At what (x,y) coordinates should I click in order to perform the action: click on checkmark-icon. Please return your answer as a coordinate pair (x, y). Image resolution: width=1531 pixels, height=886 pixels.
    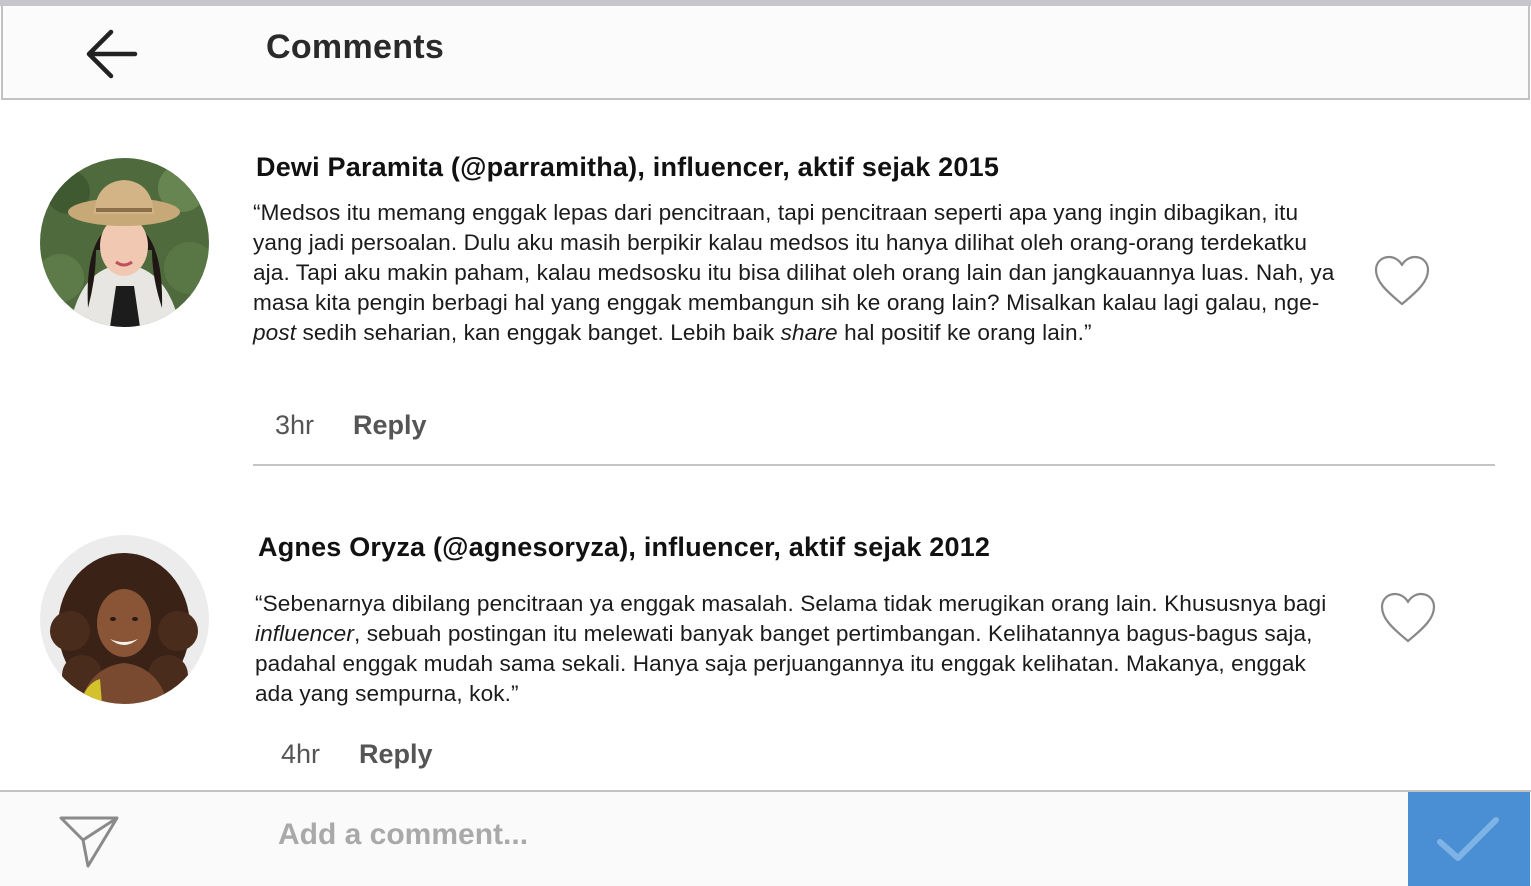
    Looking at the image, I should click on (1468, 839).